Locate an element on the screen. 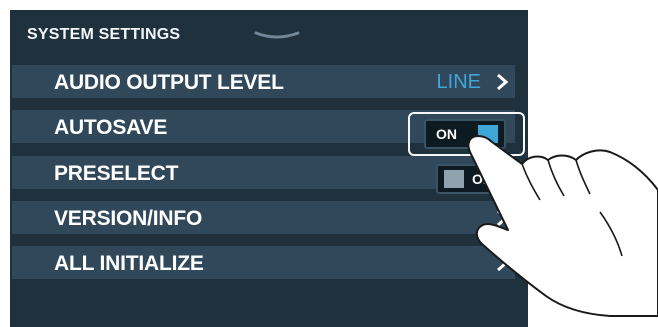 The height and width of the screenshot is (327, 658). title-bar: SYSTEM SETTINGS is located at coordinates (269, 35).